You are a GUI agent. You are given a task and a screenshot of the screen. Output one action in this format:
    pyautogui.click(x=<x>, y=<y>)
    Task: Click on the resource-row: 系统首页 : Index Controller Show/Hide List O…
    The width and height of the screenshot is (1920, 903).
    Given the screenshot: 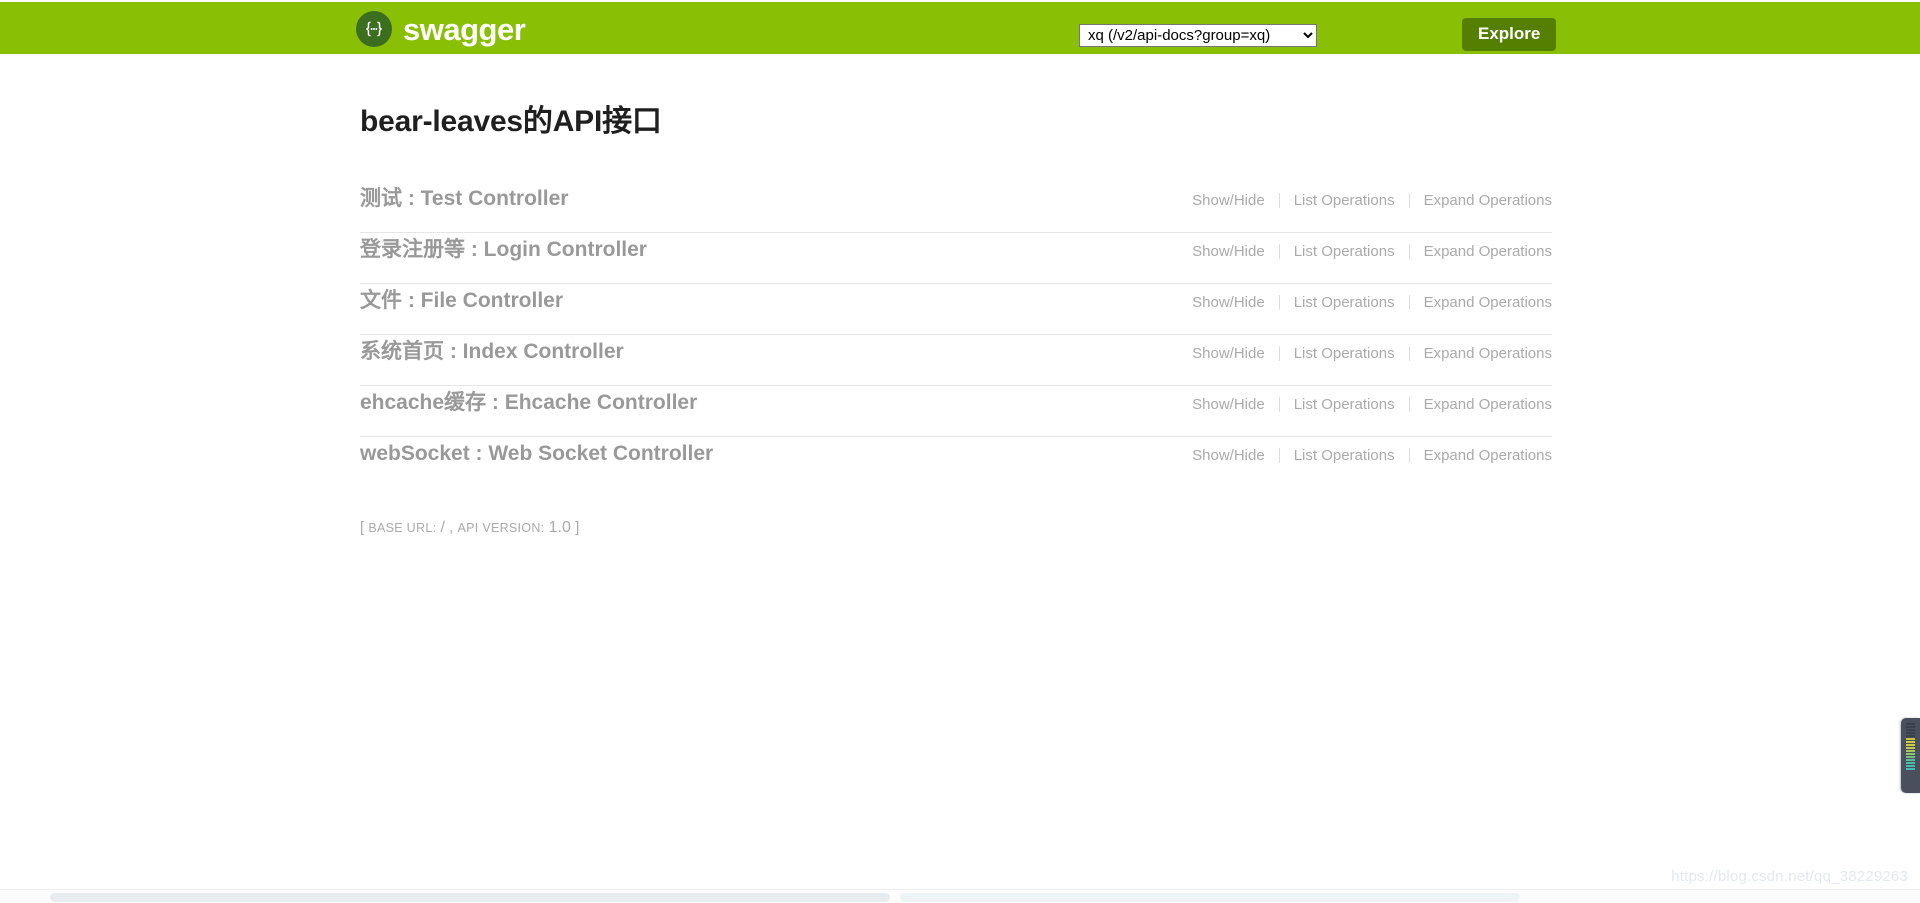 What is the action you would take?
    pyautogui.click(x=956, y=360)
    